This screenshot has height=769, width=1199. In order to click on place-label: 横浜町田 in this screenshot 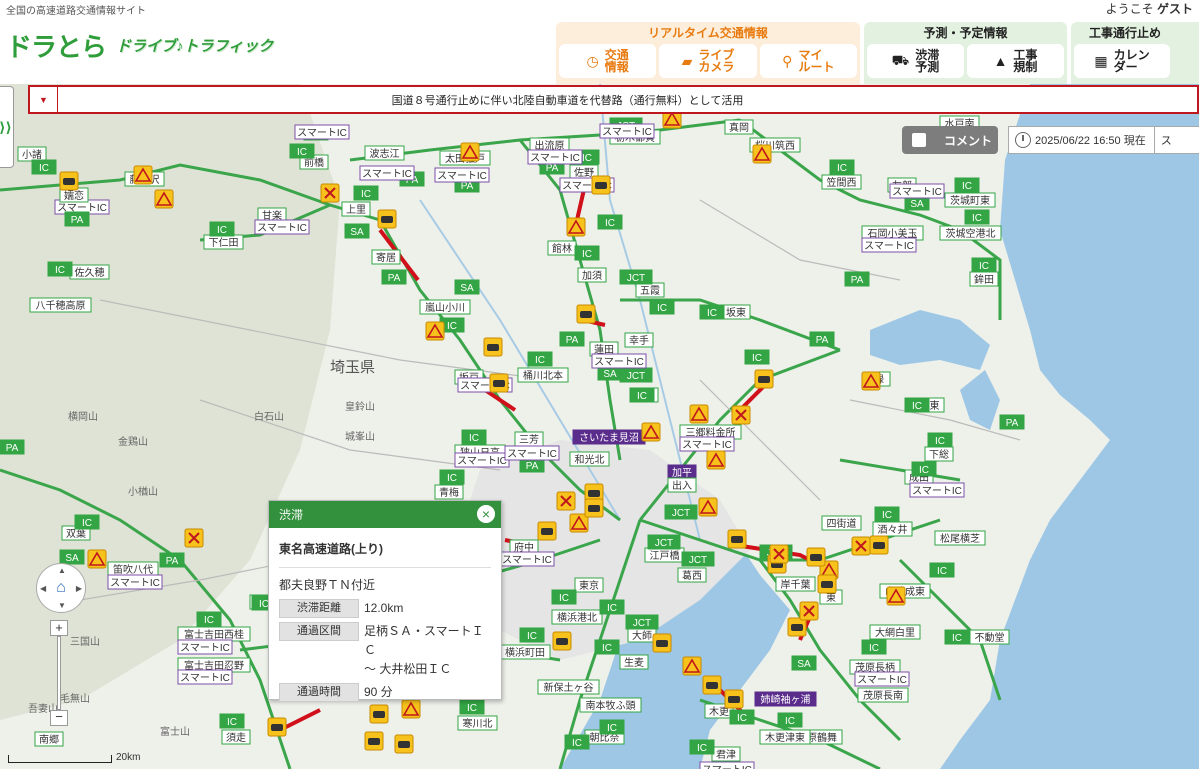, I will do `click(525, 652)`.